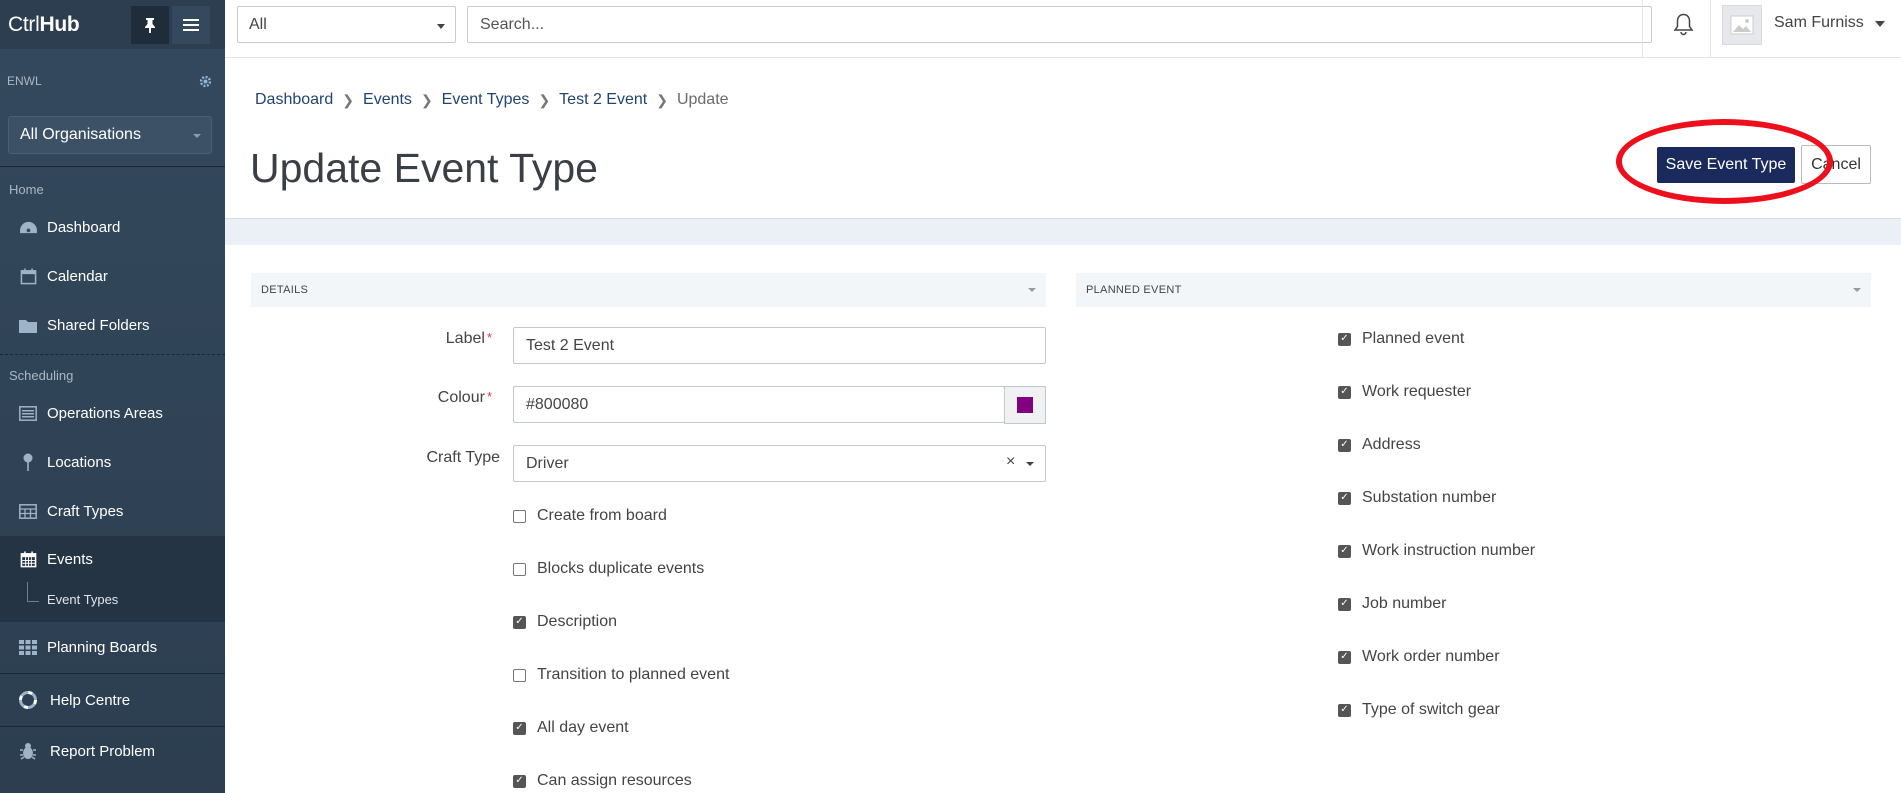 This screenshot has height=793, width=1901. I want to click on hamburger-icon, so click(191, 25).